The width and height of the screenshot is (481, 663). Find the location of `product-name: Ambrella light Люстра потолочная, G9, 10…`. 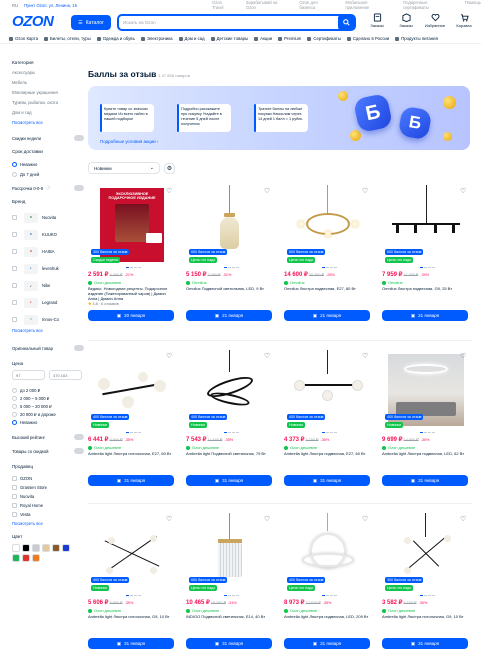

product-name: Ambrella light Люстра потолочная, G9, 10… is located at coordinates (131, 616).